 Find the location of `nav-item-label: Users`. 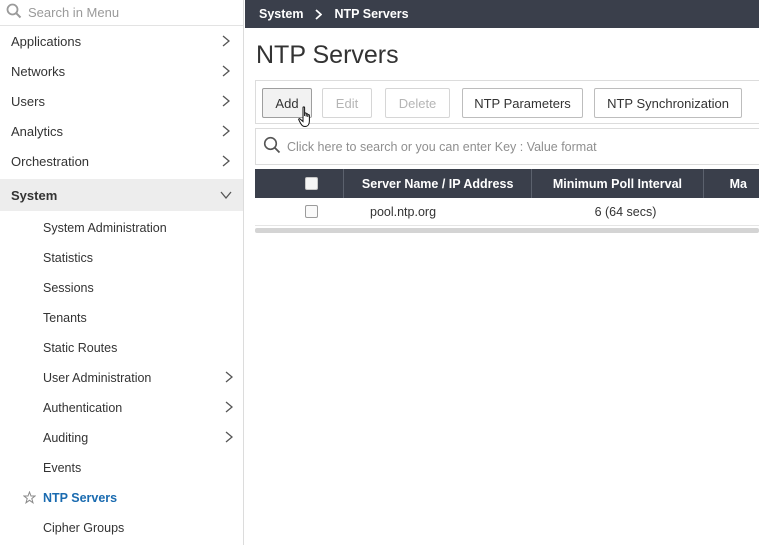

nav-item-label: Users is located at coordinates (28, 101).